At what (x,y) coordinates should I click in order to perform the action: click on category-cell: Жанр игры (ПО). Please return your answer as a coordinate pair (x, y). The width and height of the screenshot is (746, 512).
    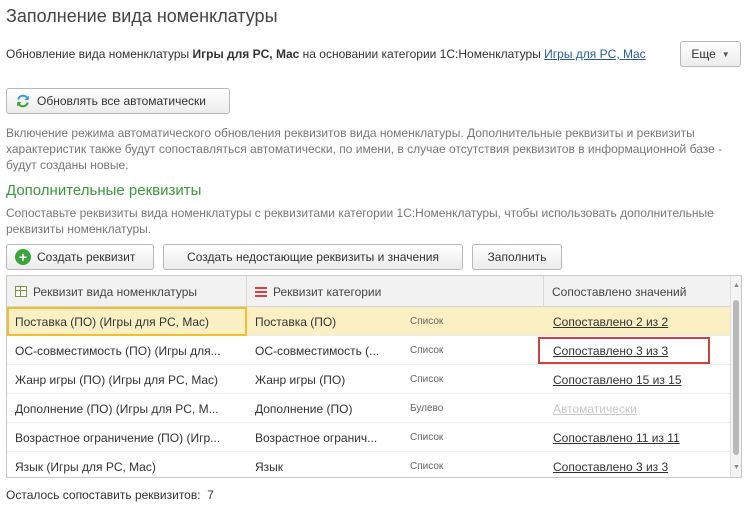
    Looking at the image, I should click on (324, 379).